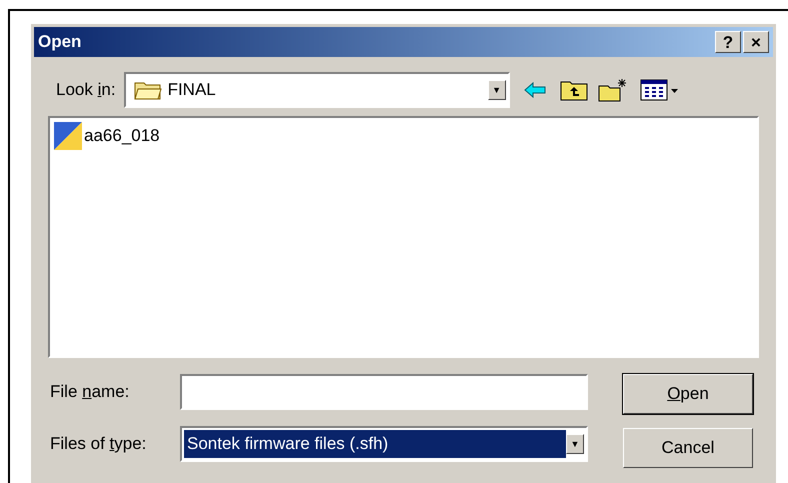 Image resolution: width=788 pixels, height=483 pixels. I want to click on file-type-label: Files of type:, so click(99, 444).